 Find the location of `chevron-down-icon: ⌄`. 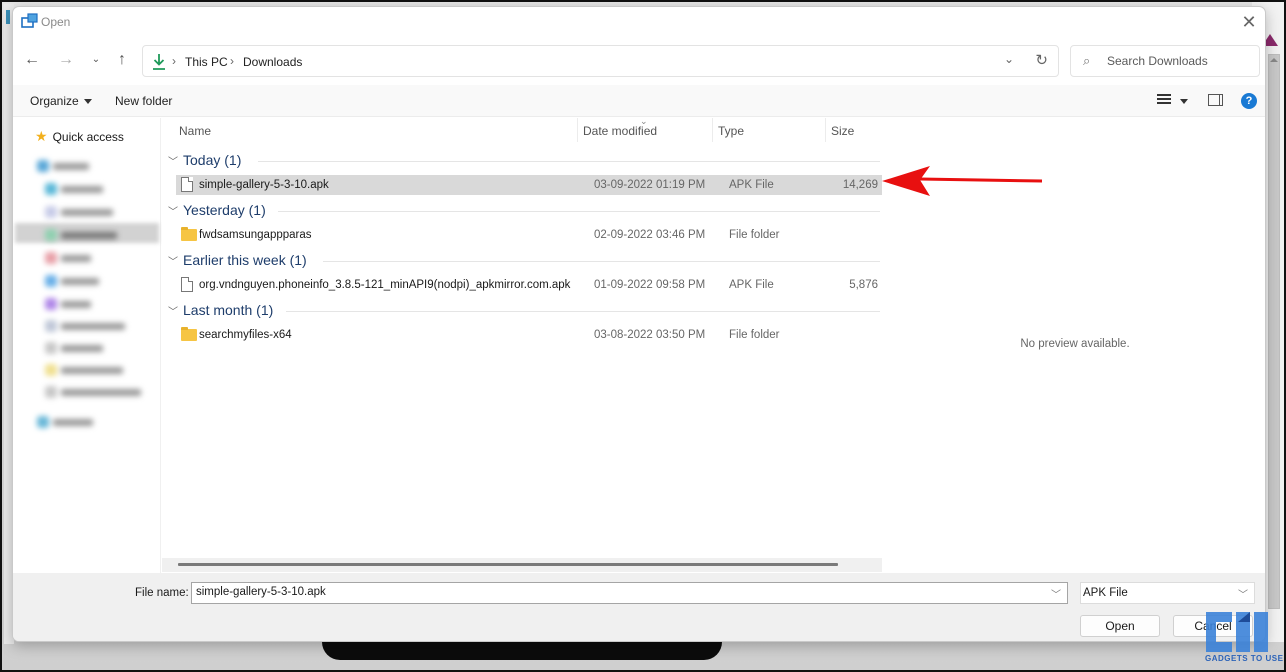

chevron-down-icon: ⌄ is located at coordinates (96, 59).